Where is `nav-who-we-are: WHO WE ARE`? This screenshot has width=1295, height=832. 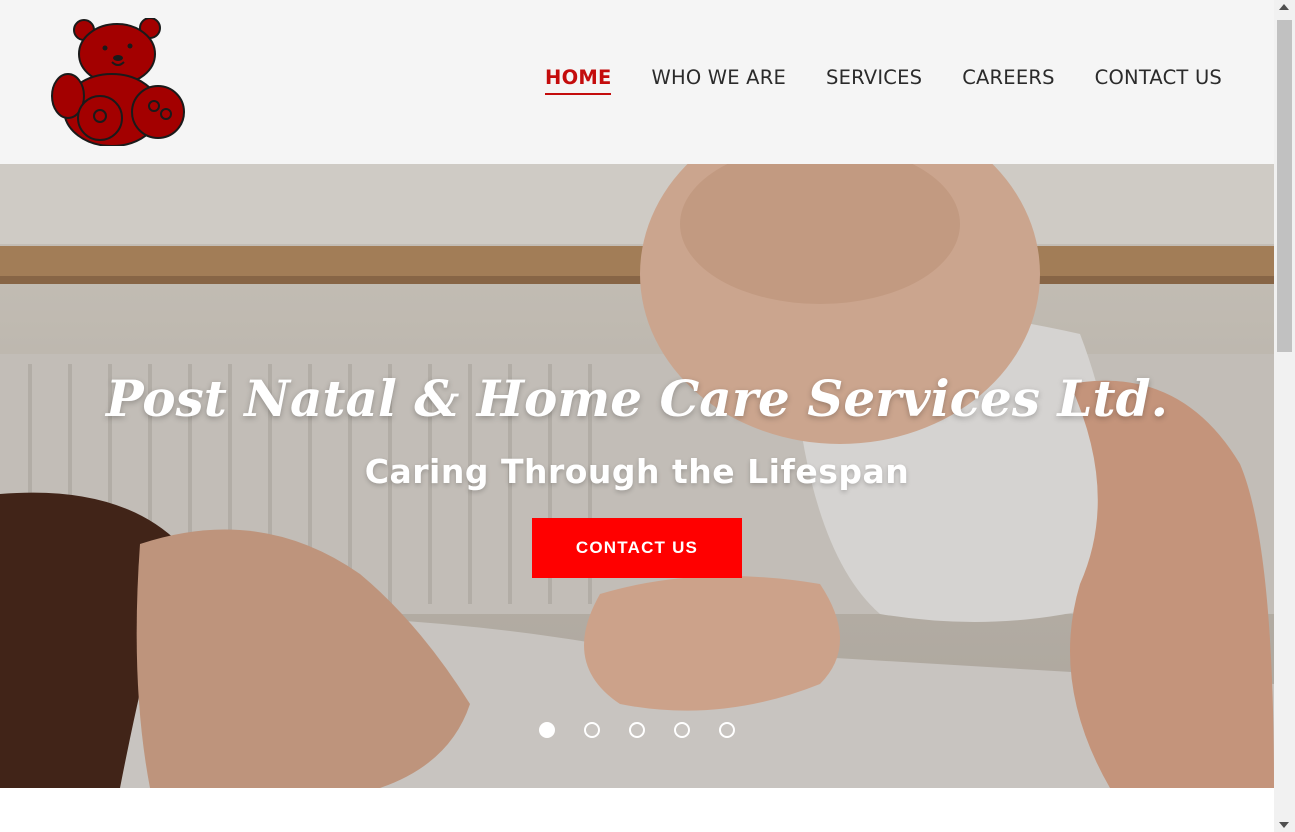 nav-who-we-are: WHO WE ARE is located at coordinates (718, 80).